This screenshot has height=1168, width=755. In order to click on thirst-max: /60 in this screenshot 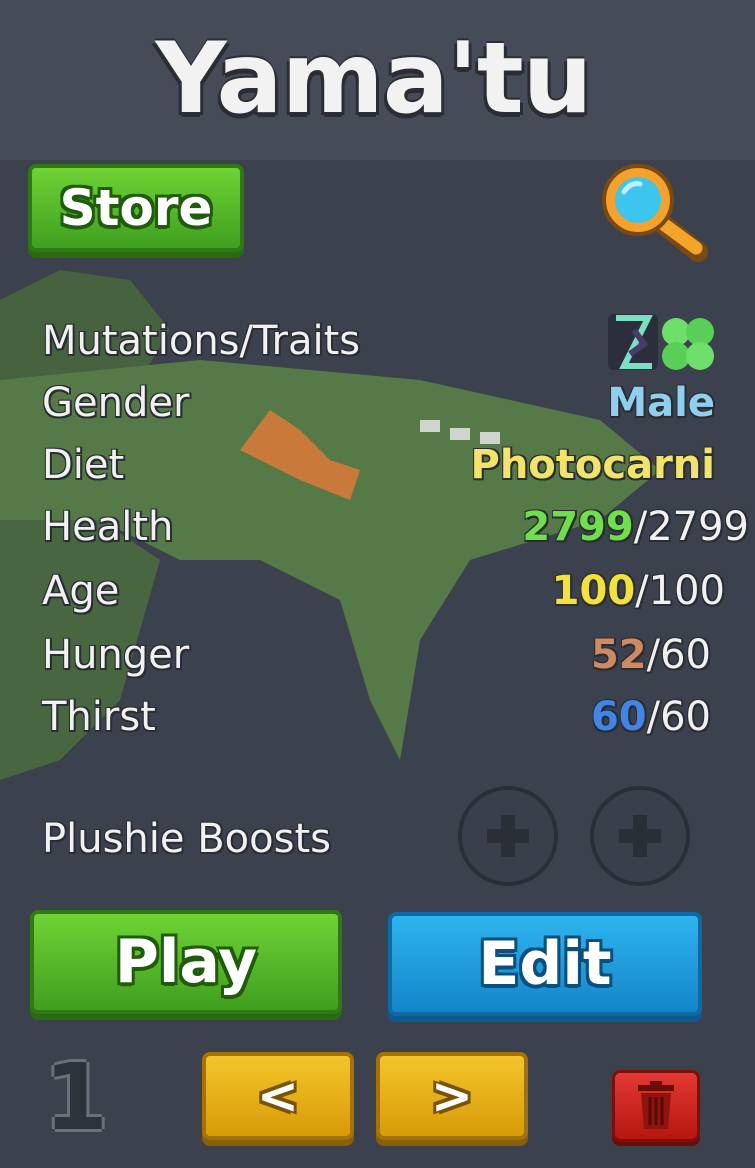, I will do `click(678, 717)`.